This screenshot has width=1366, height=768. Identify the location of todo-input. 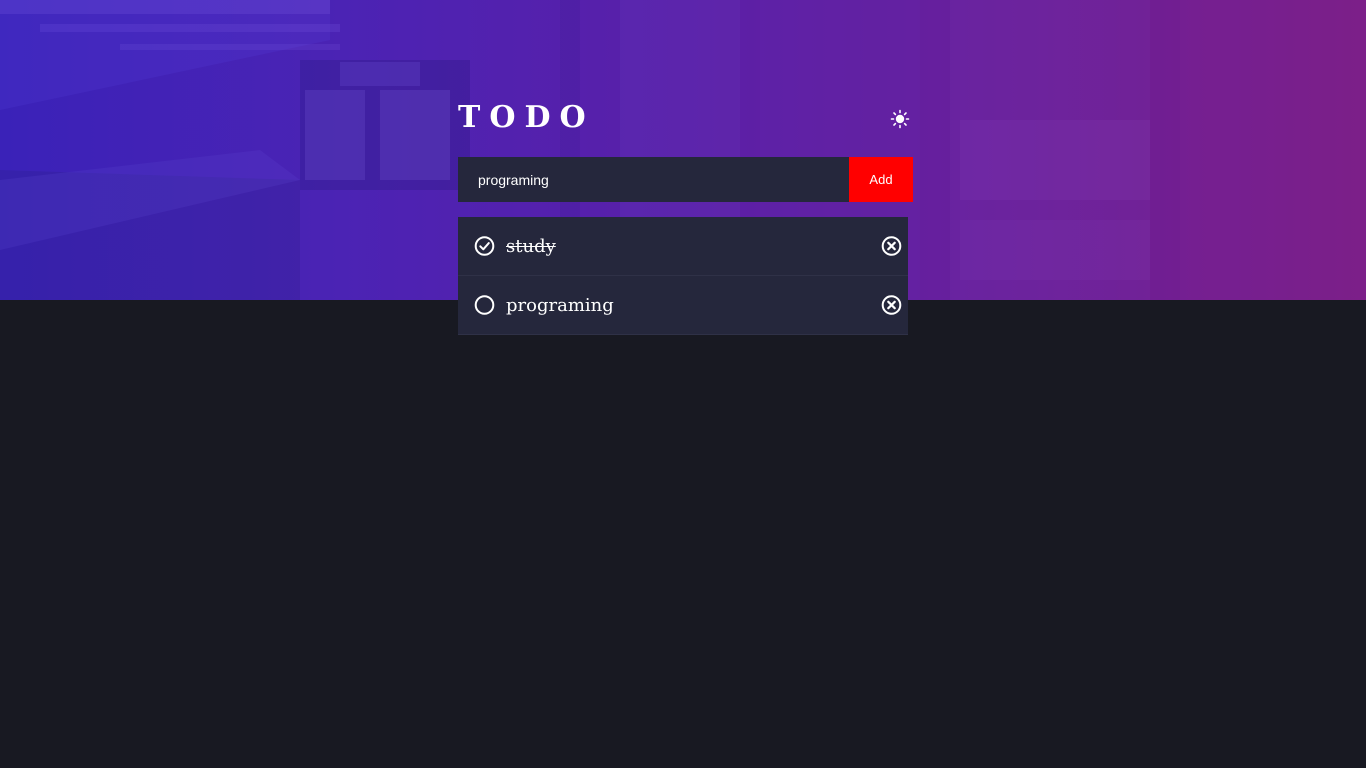
(653, 179).